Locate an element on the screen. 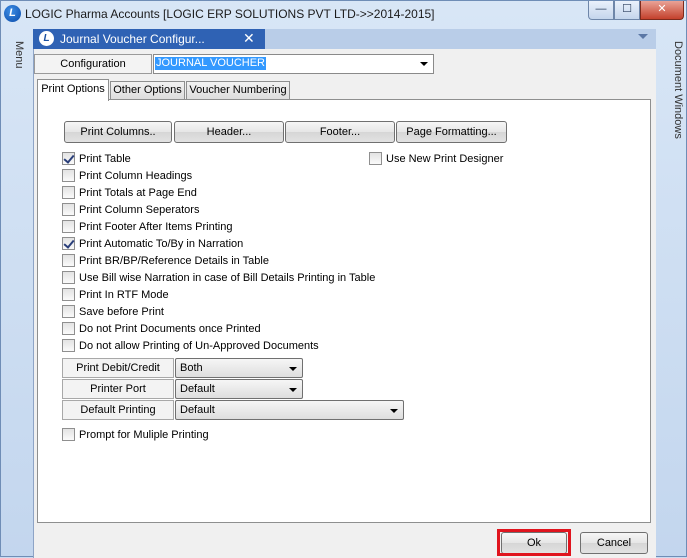 The height and width of the screenshot is (558, 687). default-printing-label: Default Printing is located at coordinates (118, 410).